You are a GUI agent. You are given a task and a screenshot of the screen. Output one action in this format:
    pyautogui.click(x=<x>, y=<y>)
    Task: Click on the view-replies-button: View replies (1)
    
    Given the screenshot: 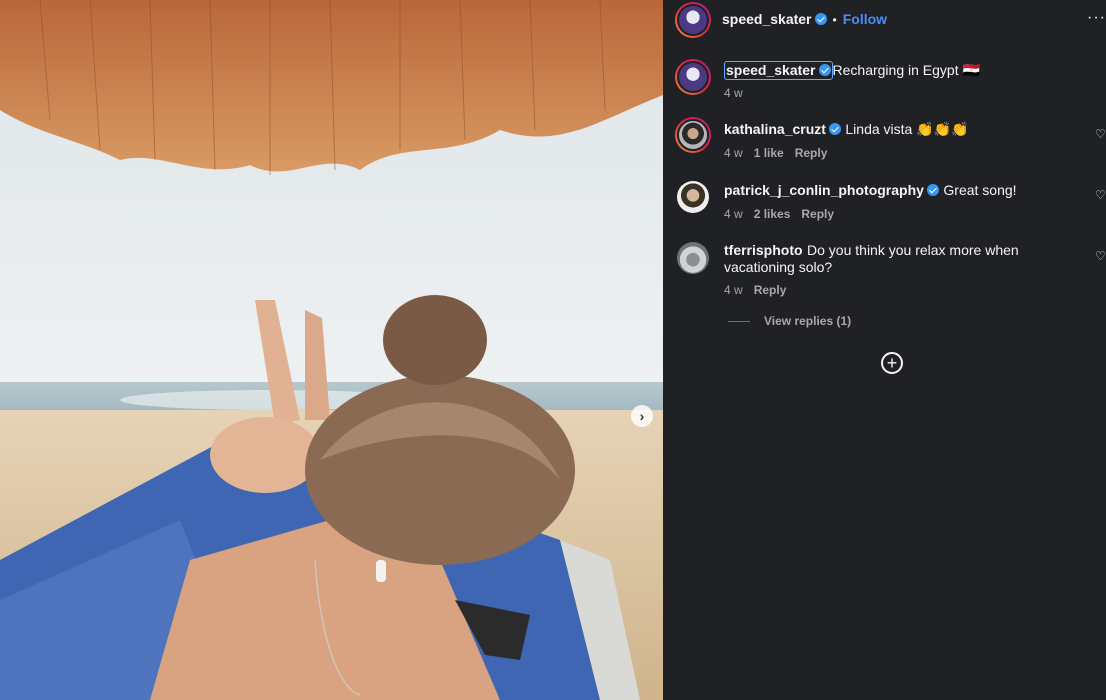 What is the action you would take?
    pyautogui.click(x=807, y=321)
    